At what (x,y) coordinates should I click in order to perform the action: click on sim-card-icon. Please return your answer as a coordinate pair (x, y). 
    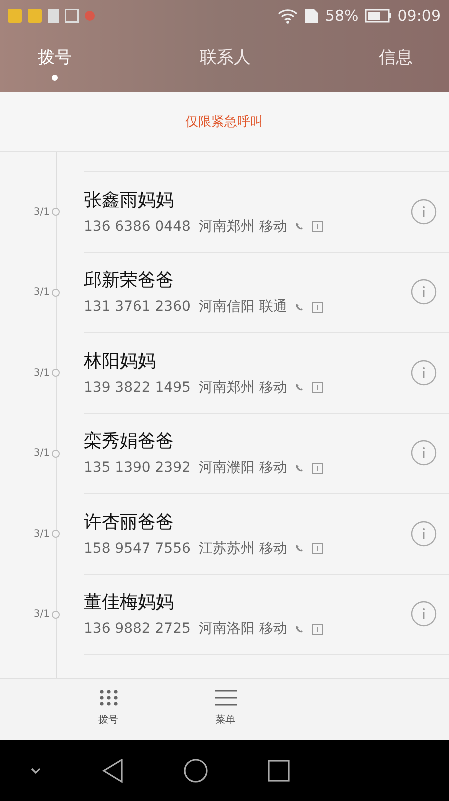
    Looking at the image, I should click on (312, 16).